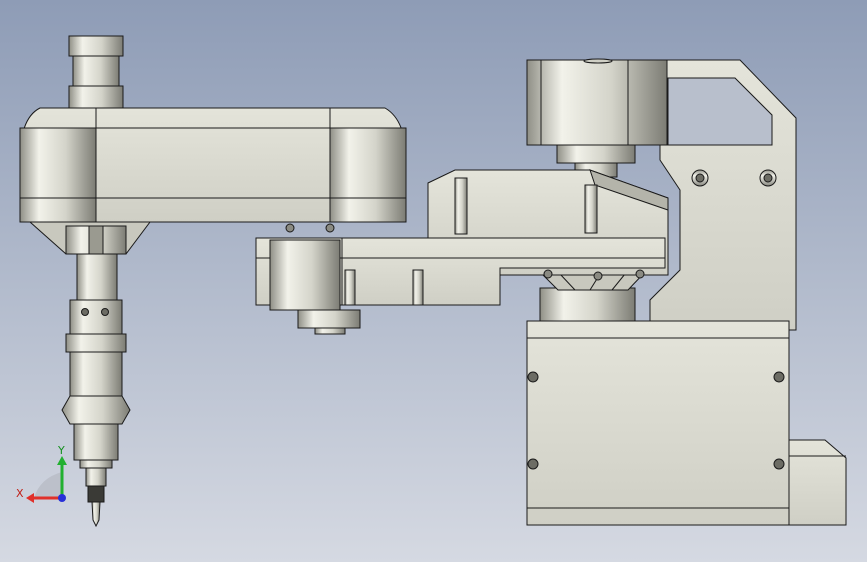  What do you see at coordinates (20, 493) in the screenshot?
I see `x-axis-label: X` at bounding box center [20, 493].